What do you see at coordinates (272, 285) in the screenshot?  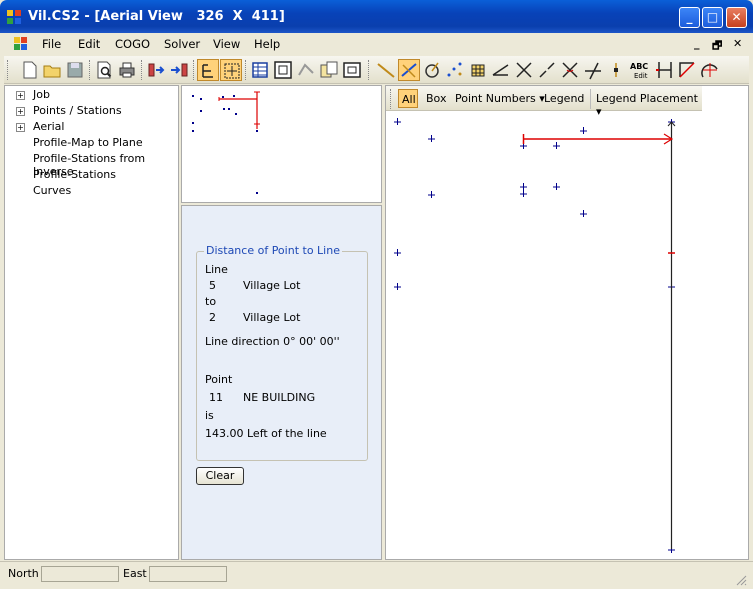 I see `from-point-name: Village Lot` at bounding box center [272, 285].